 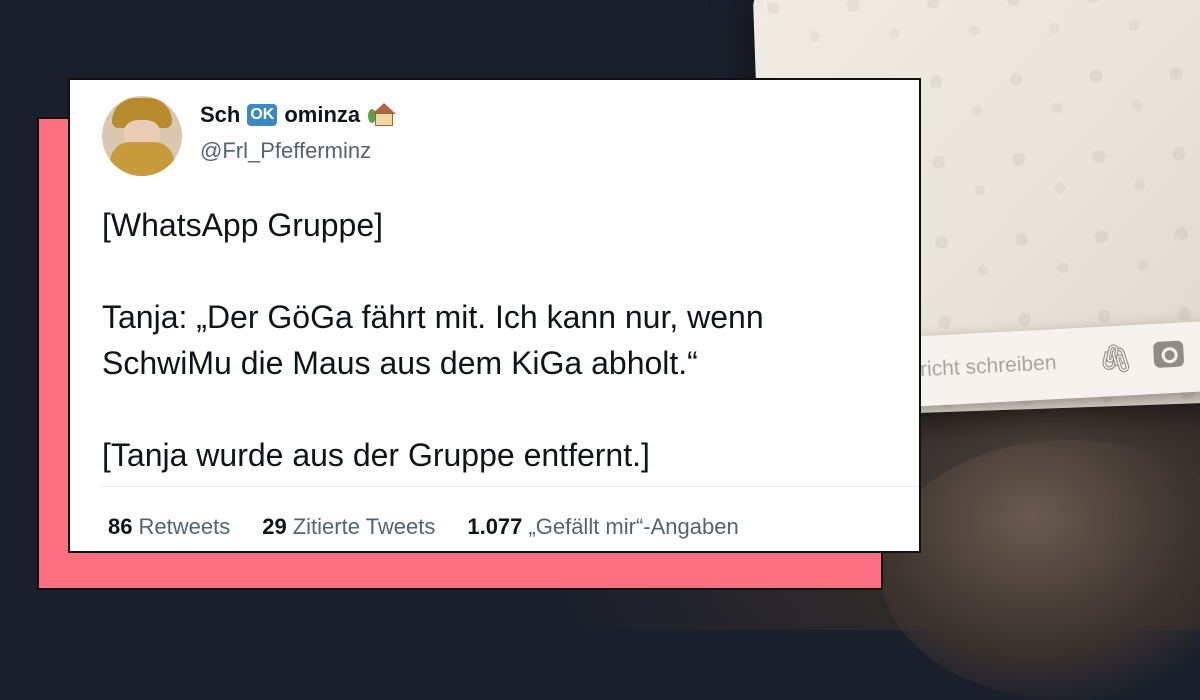 What do you see at coordinates (274, 526) in the screenshot?
I see `quotes-count: 29` at bounding box center [274, 526].